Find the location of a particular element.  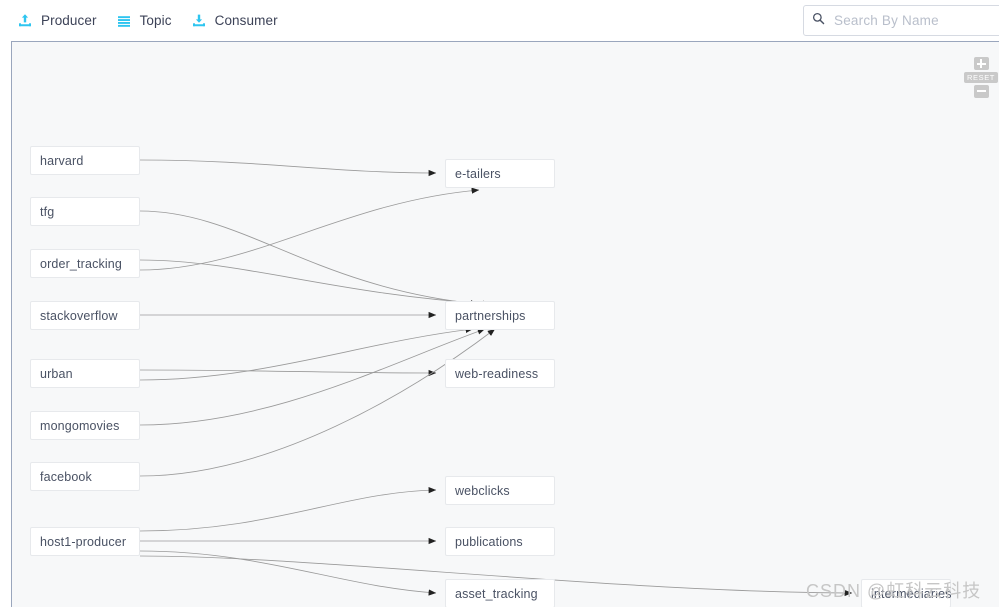

node-label: asset_tracking is located at coordinates (496, 593).